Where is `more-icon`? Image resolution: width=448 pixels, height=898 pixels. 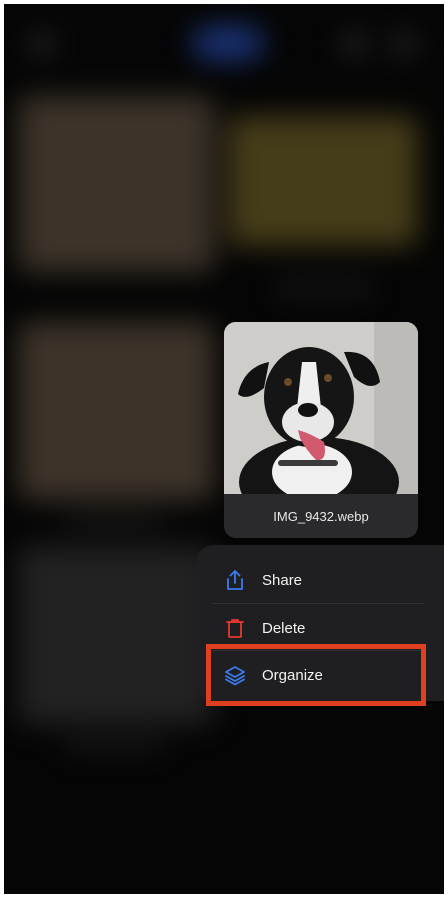
more-icon is located at coordinates (404, 44).